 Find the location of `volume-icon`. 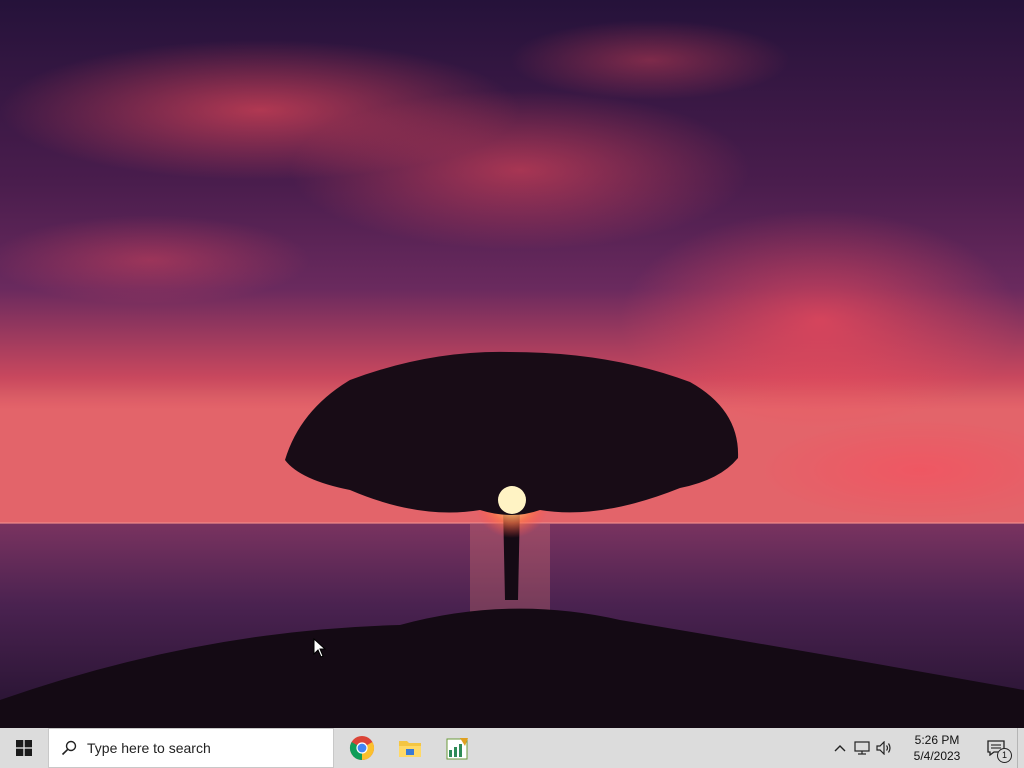

volume-icon is located at coordinates (883, 748).